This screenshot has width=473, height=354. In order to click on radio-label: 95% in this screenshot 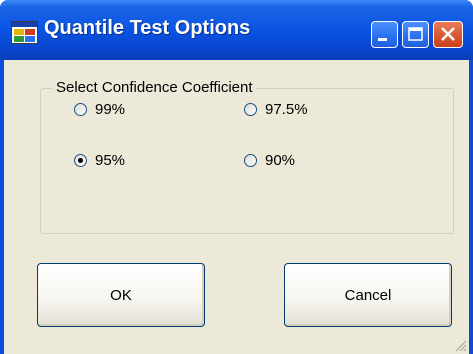, I will do `click(110, 160)`.